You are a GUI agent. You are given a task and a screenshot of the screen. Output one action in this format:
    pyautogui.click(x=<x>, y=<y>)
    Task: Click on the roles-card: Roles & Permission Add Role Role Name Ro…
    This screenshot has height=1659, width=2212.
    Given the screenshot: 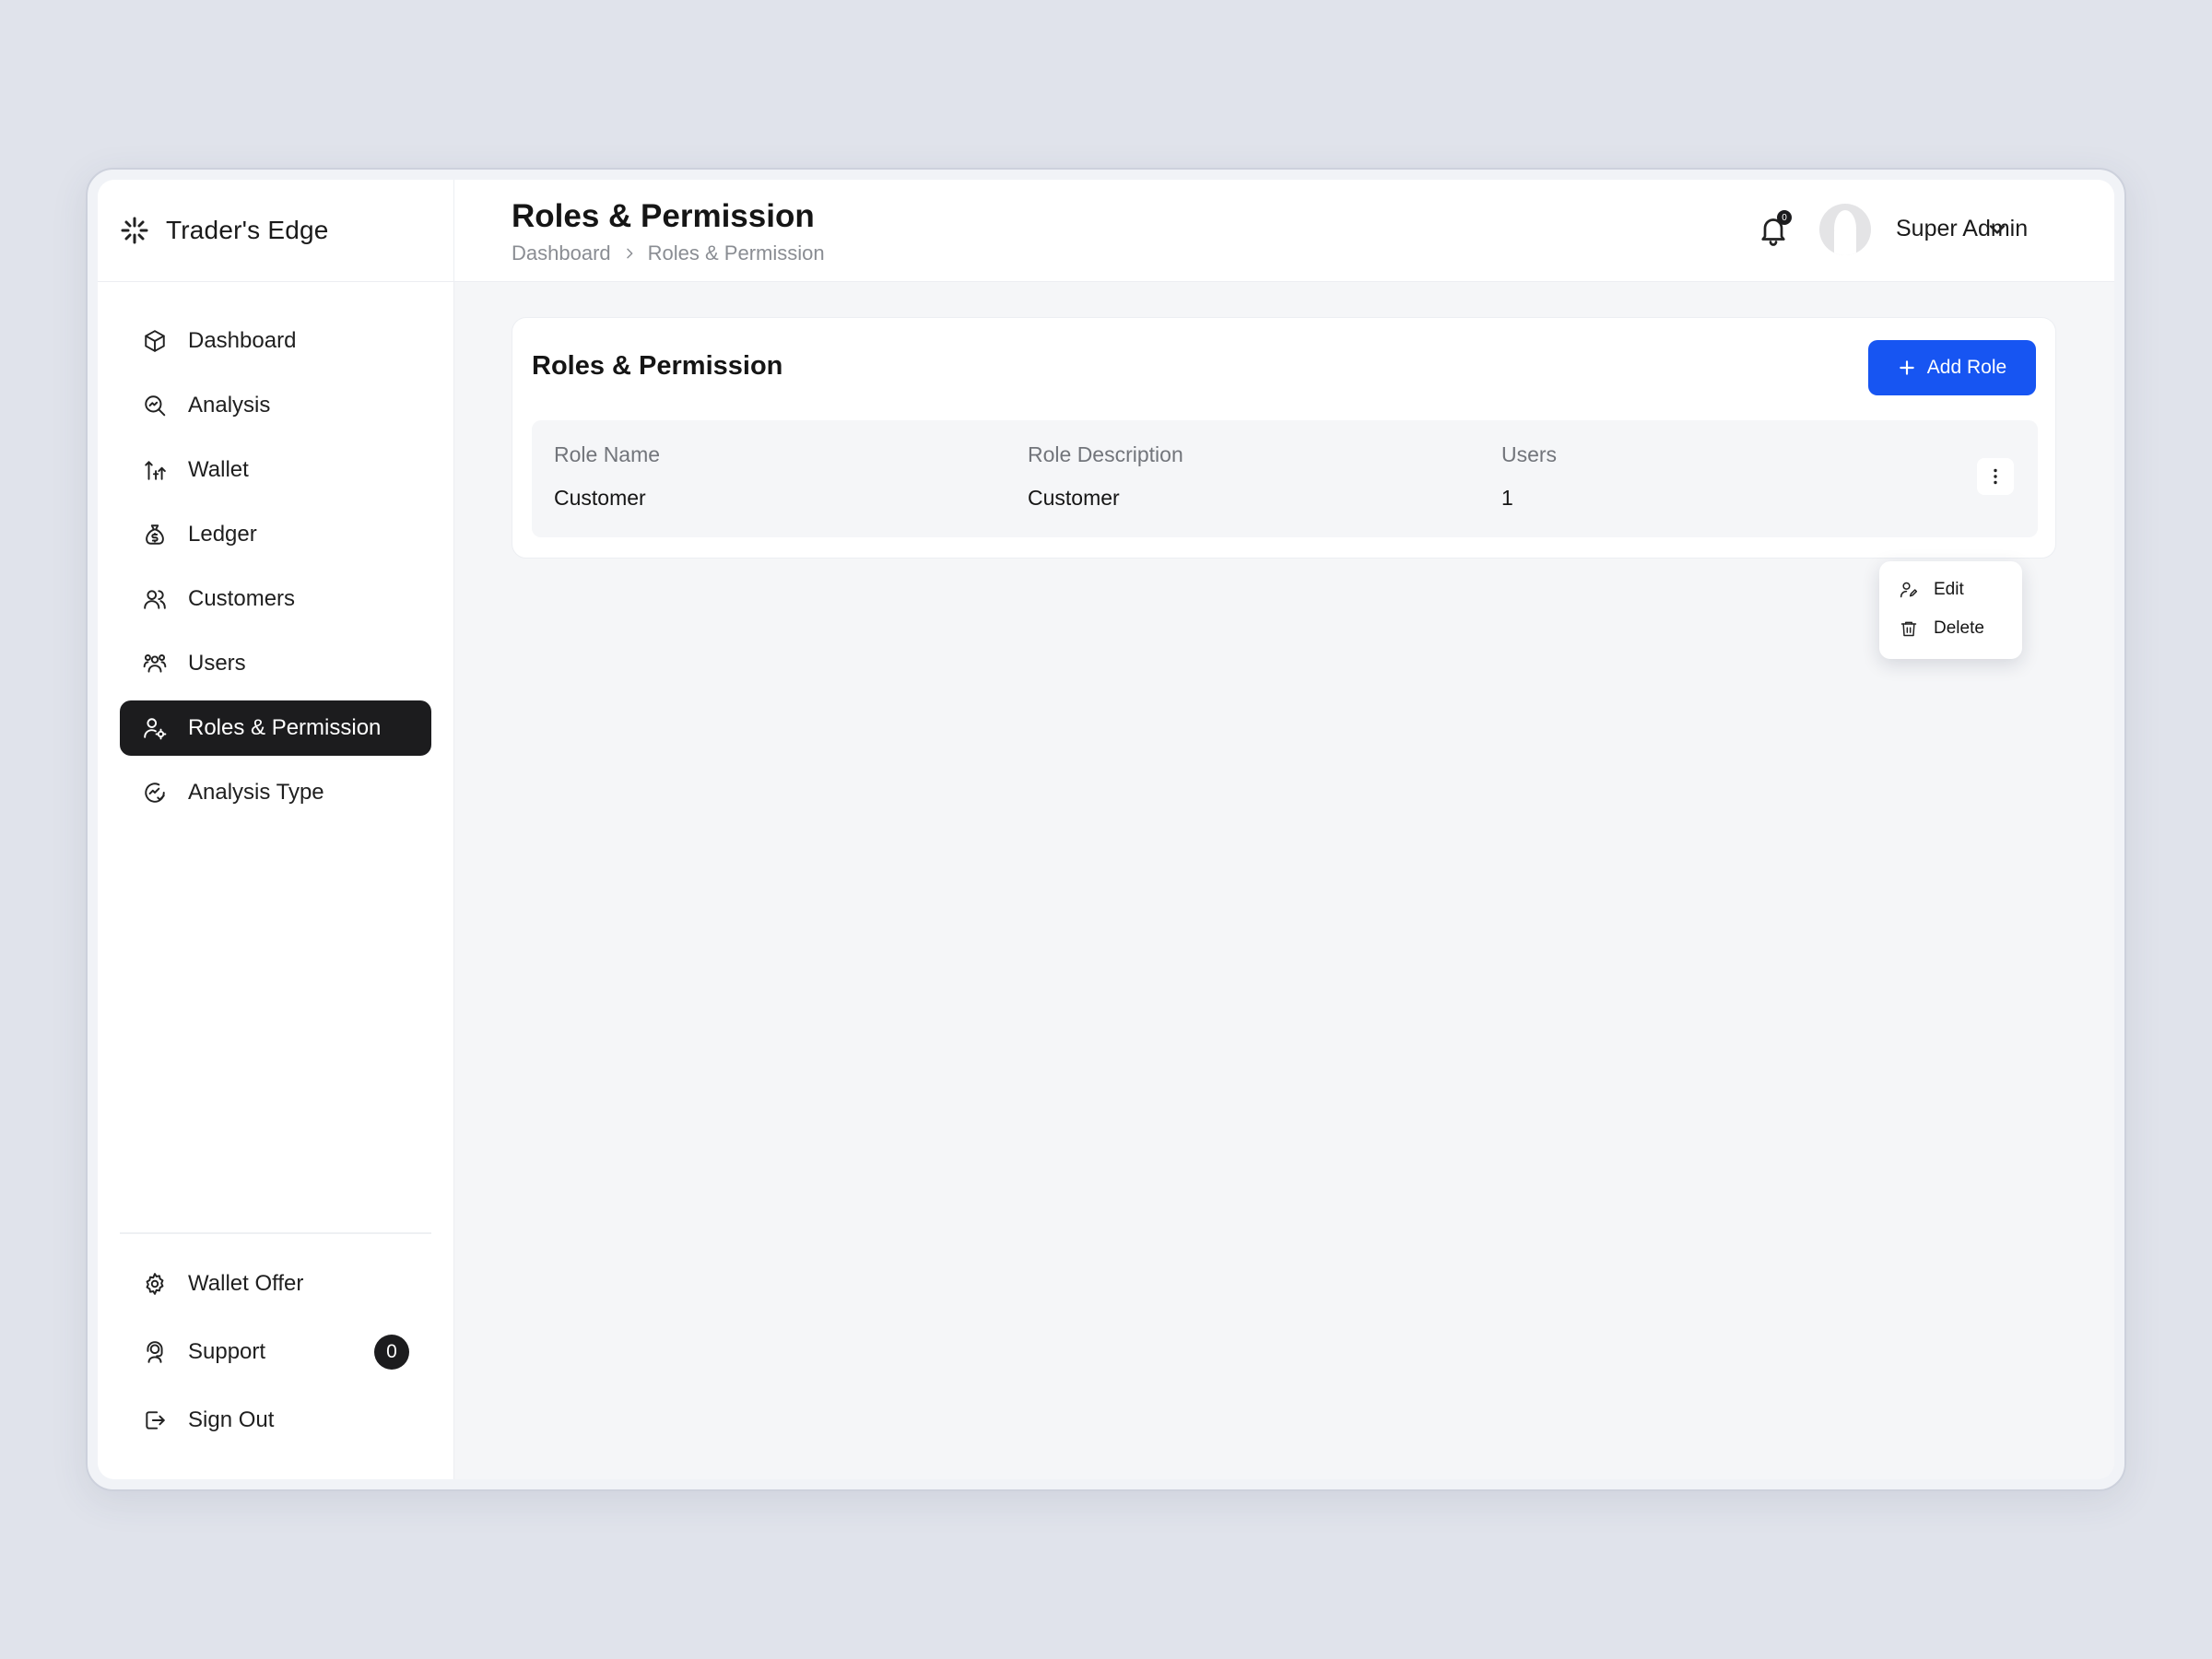 What is the action you would take?
    pyautogui.click(x=1284, y=438)
    